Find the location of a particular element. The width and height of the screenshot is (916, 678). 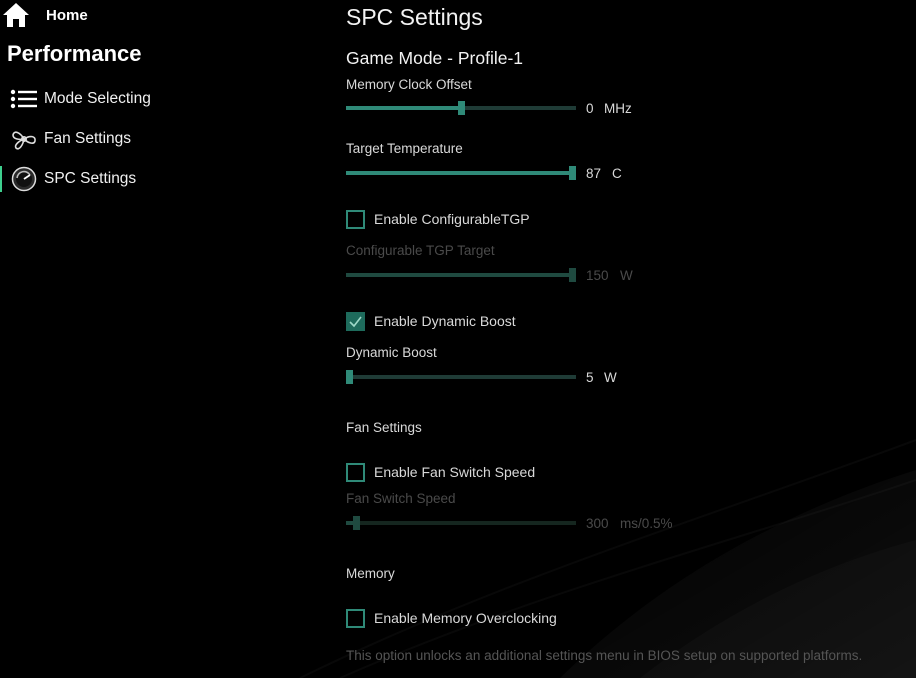

checkmark-icon is located at coordinates (355, 321).